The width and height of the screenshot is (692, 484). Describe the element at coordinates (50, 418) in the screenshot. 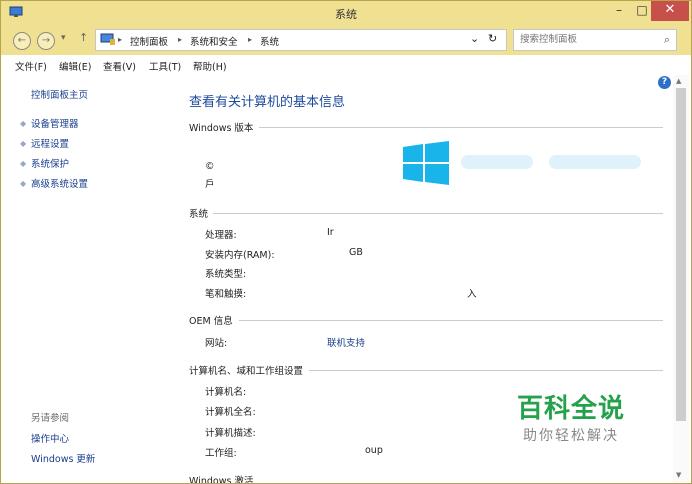

I see `see-also-heading: 另请参阅` at that location.